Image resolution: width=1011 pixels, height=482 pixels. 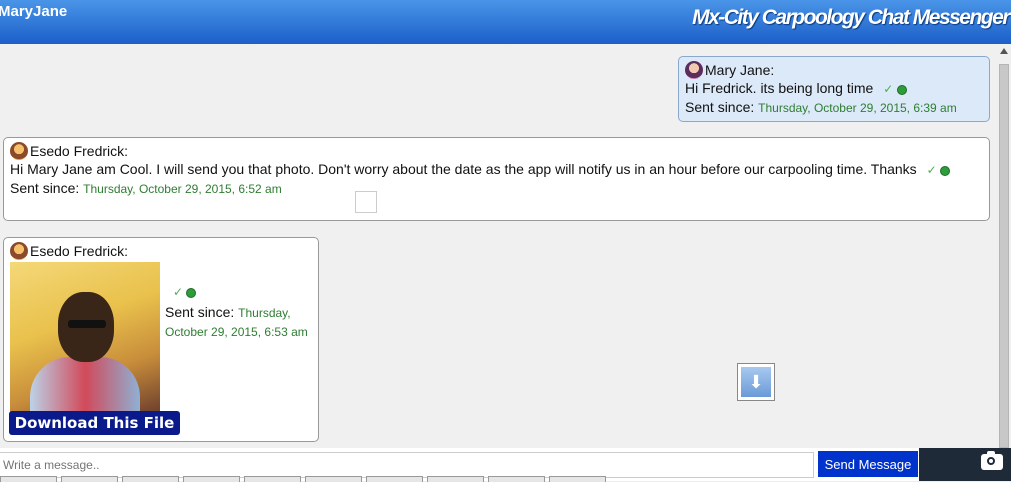 What do you see at coordinates (992, 460) in the screenshot?
I see `camera-icon` at bounding box center [992, 460].